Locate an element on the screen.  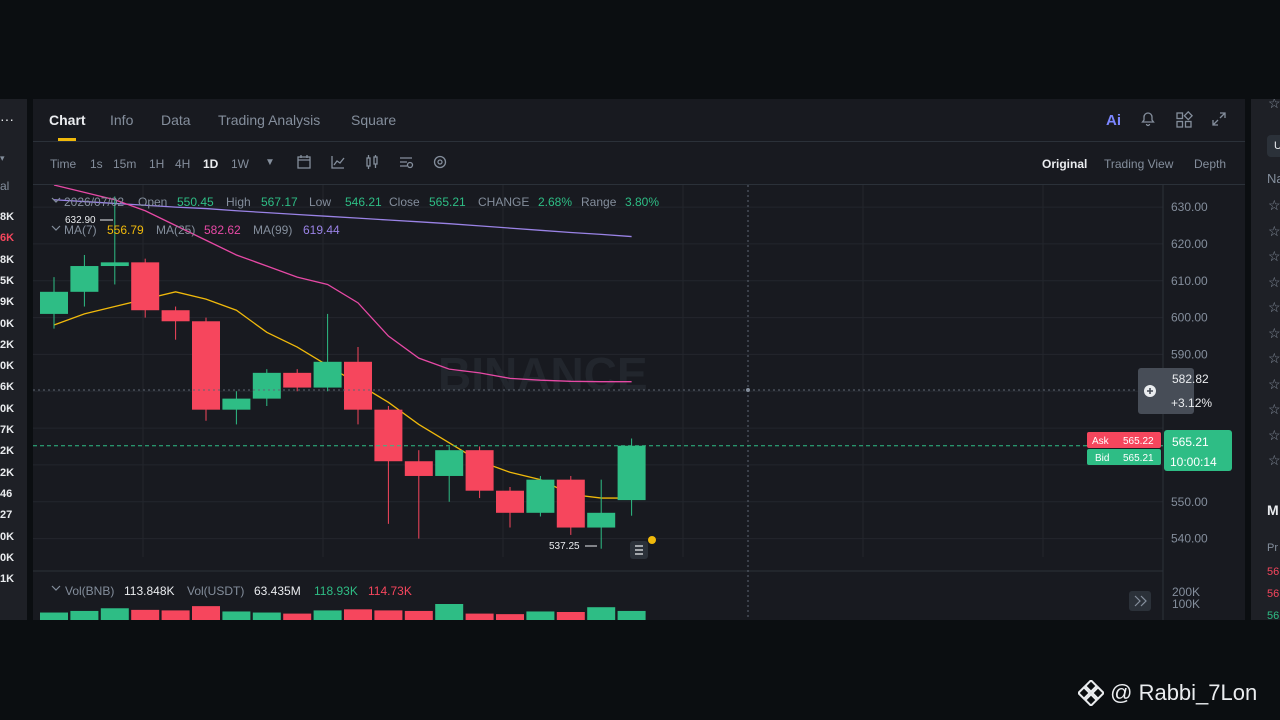
view-trading-view: Trading View is located at coordinates (1138, 164).